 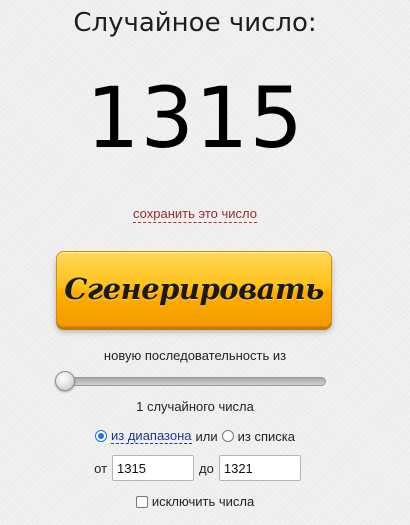 I want to click on sequence-count-label: 1 случайного числа, so click(x=195, y=406).